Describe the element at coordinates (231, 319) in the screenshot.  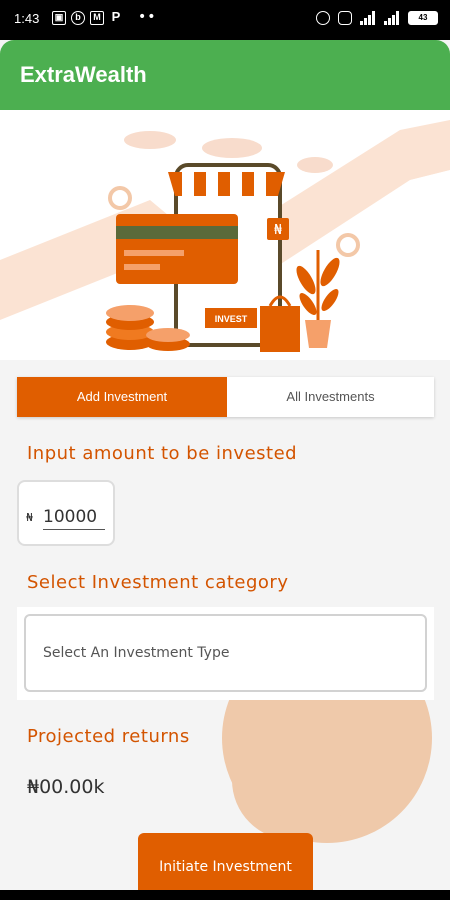
I see `hero-invest-sign: INVEST` at that location.